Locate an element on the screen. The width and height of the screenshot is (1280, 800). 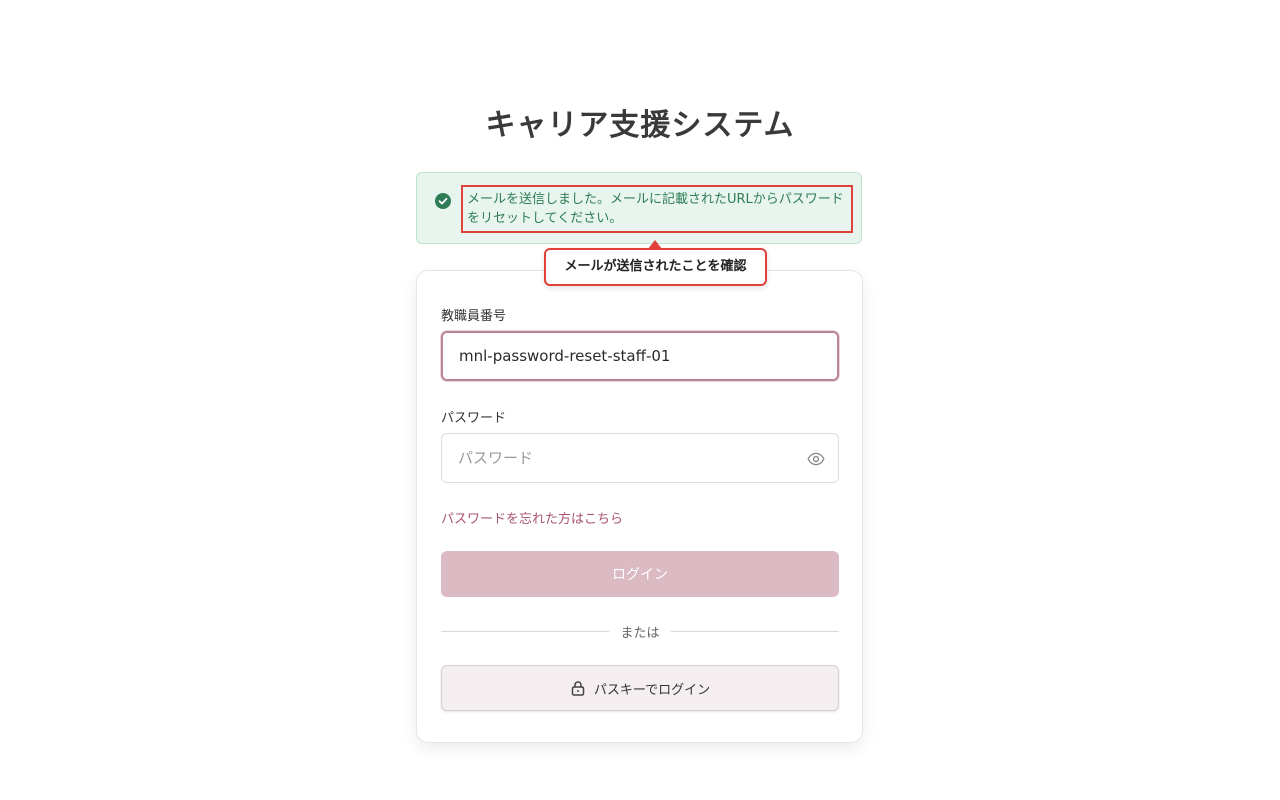
page-title: キャリア支援システム is located at coordinates (640, 125).